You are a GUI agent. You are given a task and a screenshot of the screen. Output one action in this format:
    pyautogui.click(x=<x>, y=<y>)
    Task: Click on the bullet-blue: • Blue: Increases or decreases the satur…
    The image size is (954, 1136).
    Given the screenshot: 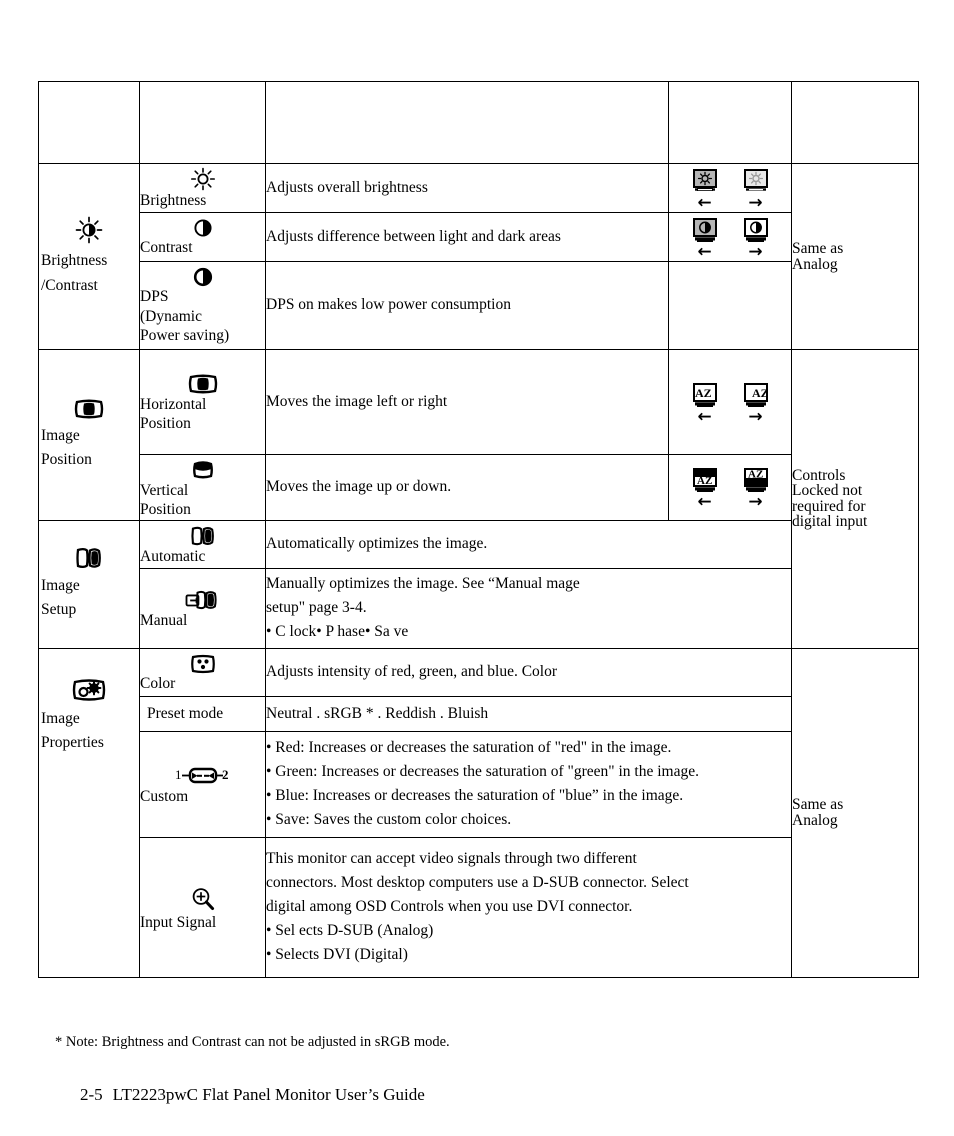 What is the action you would take?
    pyautogui.click(x=475, y=796)
    